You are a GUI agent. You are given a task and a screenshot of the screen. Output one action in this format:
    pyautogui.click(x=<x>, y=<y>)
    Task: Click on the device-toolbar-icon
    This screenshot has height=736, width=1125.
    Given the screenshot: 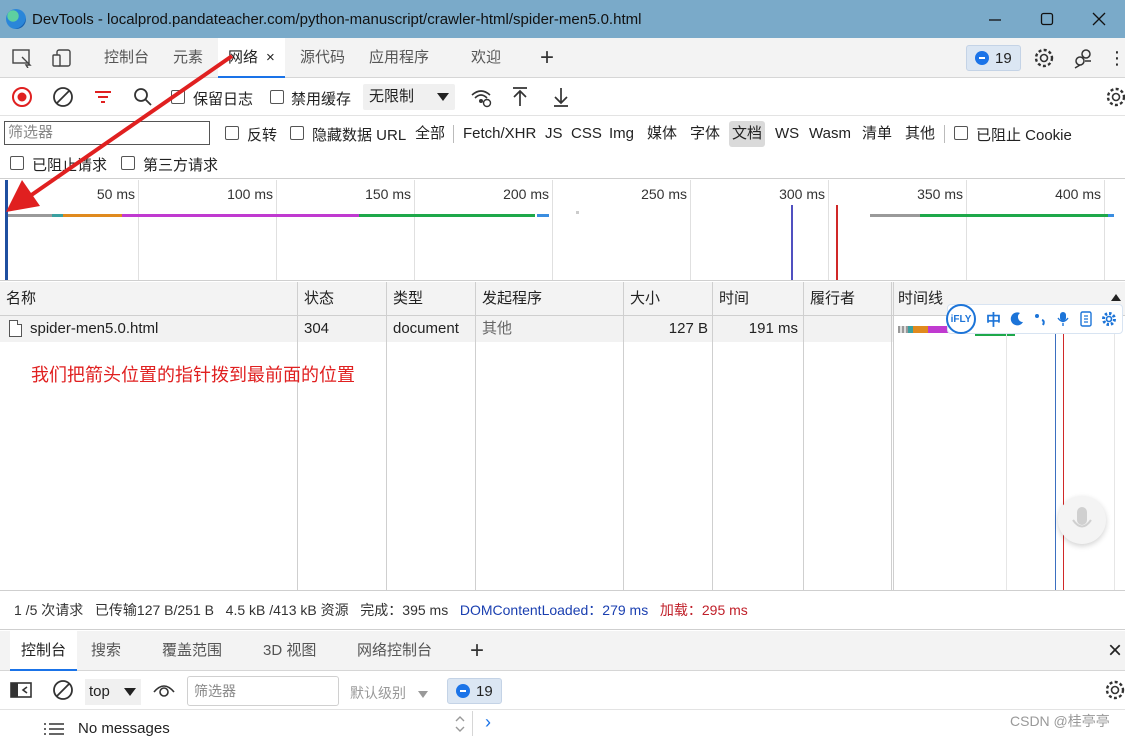 What is the action you would take?
    pyautogui.click(x=62, y=58)
    